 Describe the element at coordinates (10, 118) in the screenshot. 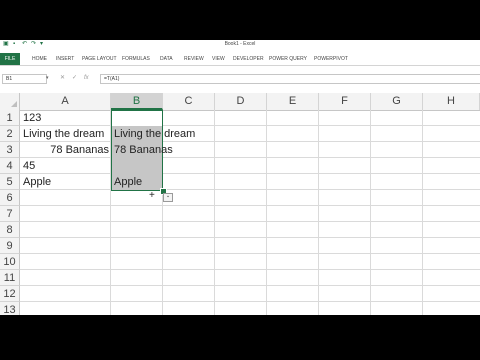

I see `row-header-1: 1` at that location.